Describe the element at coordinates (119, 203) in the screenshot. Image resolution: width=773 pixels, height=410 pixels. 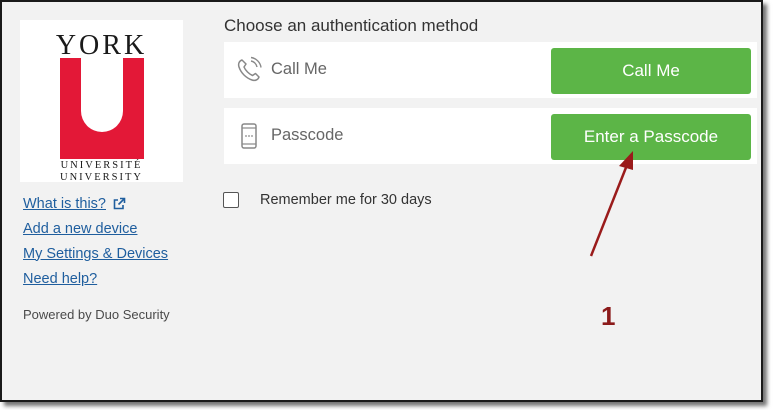
I see `external-link-icon` at that location.